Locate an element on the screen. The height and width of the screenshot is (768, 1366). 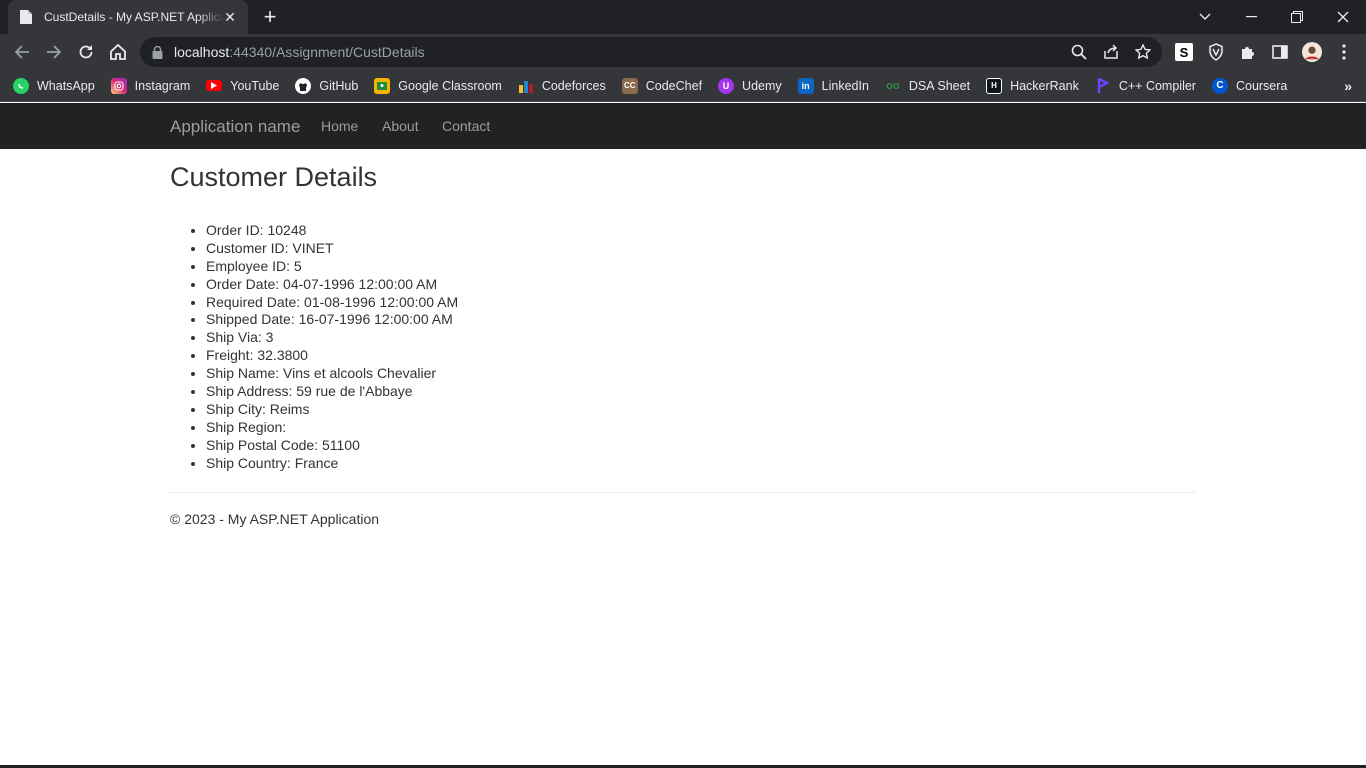
bookmark-google-classroom: Google Classroom is located at coordinates (441, 86).